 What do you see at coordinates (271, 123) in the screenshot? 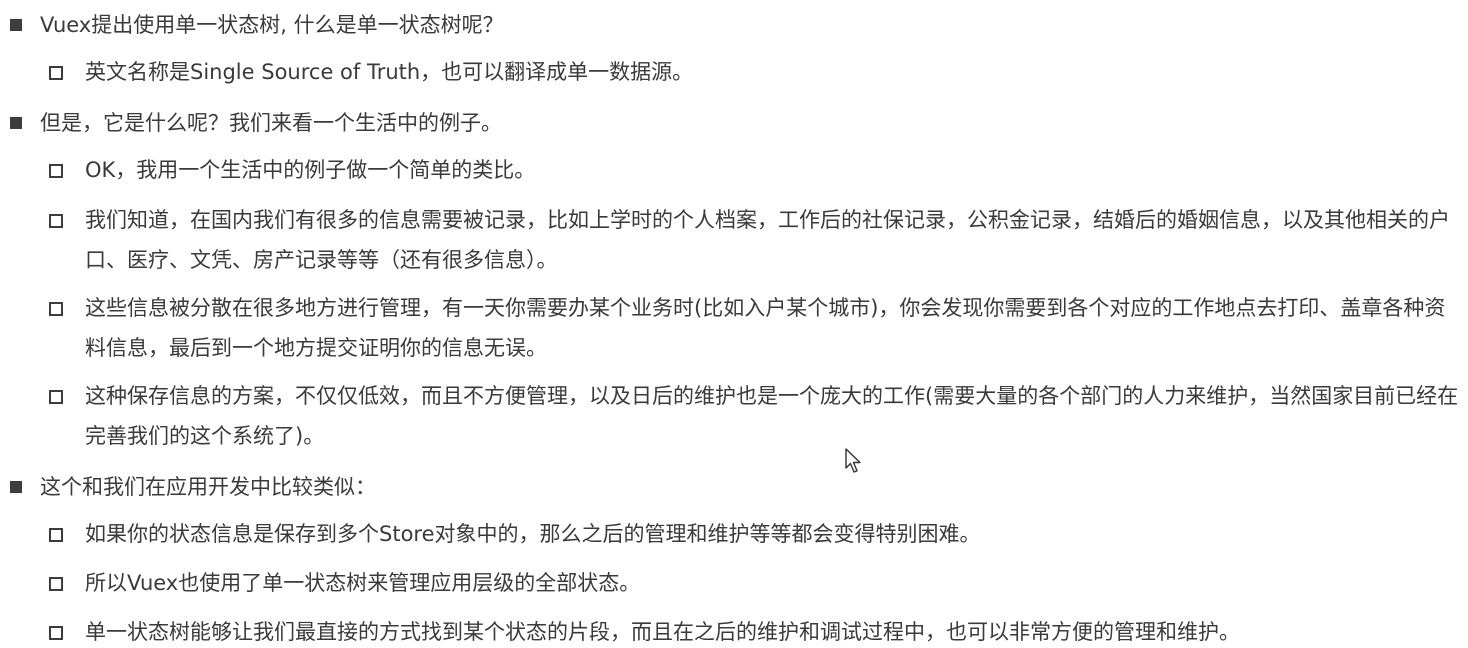
I see `list-item-text: 但是，它是什么呢？我们来看一个生活中的例子。` at bounding box center [271, 123].